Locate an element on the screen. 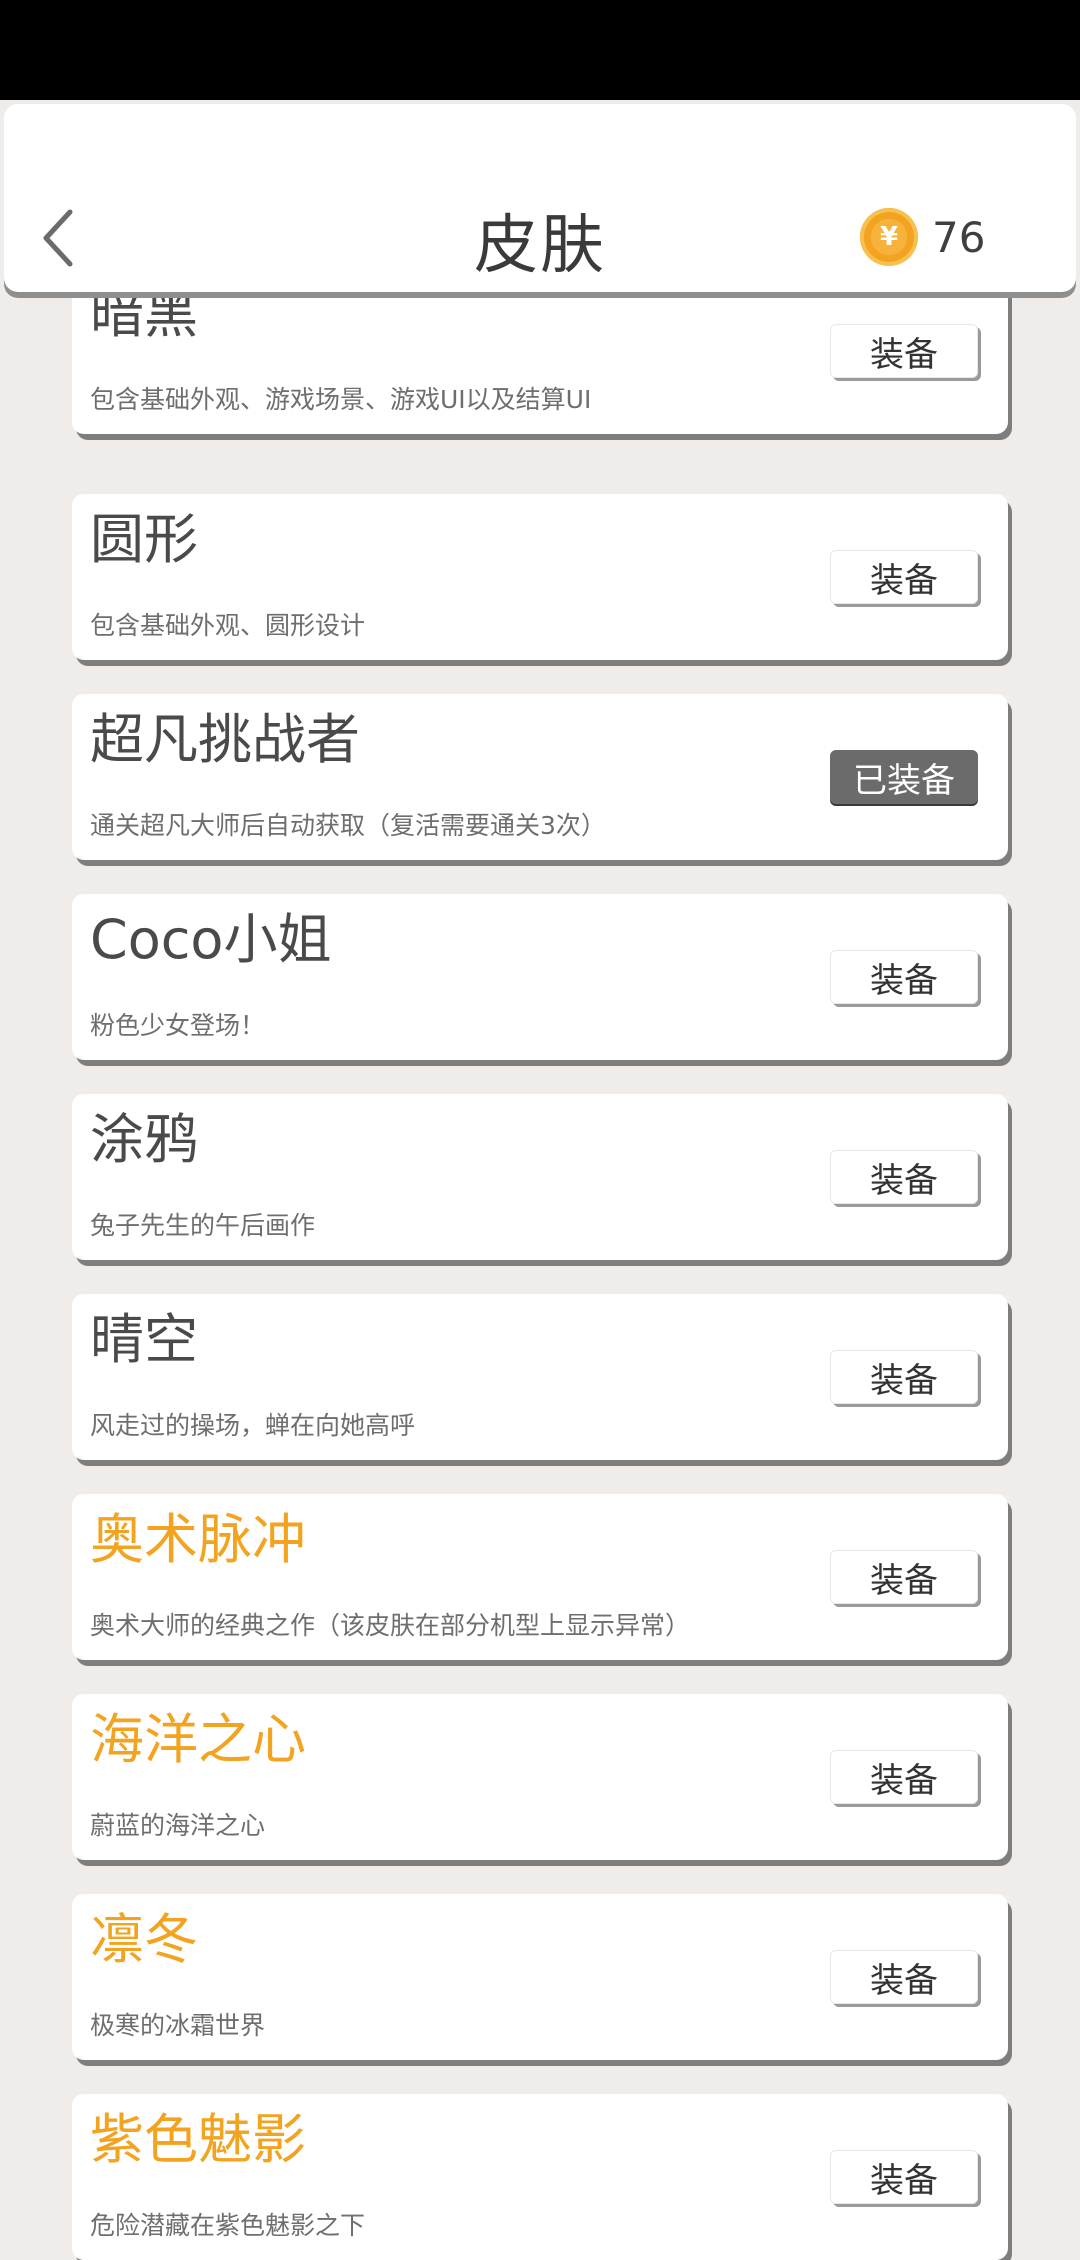  skin-name: 超凡挑战者 is located at coordinates (225, 739).